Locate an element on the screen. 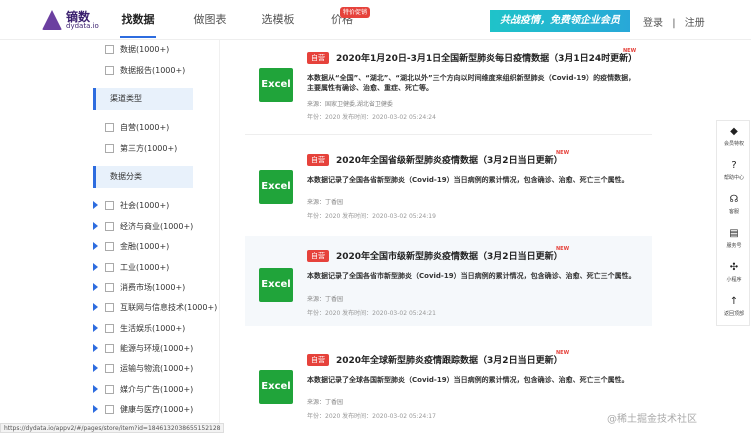 The image size is (751, 434). category-item: 工业(1000+) is located at coordinates (131, 267).